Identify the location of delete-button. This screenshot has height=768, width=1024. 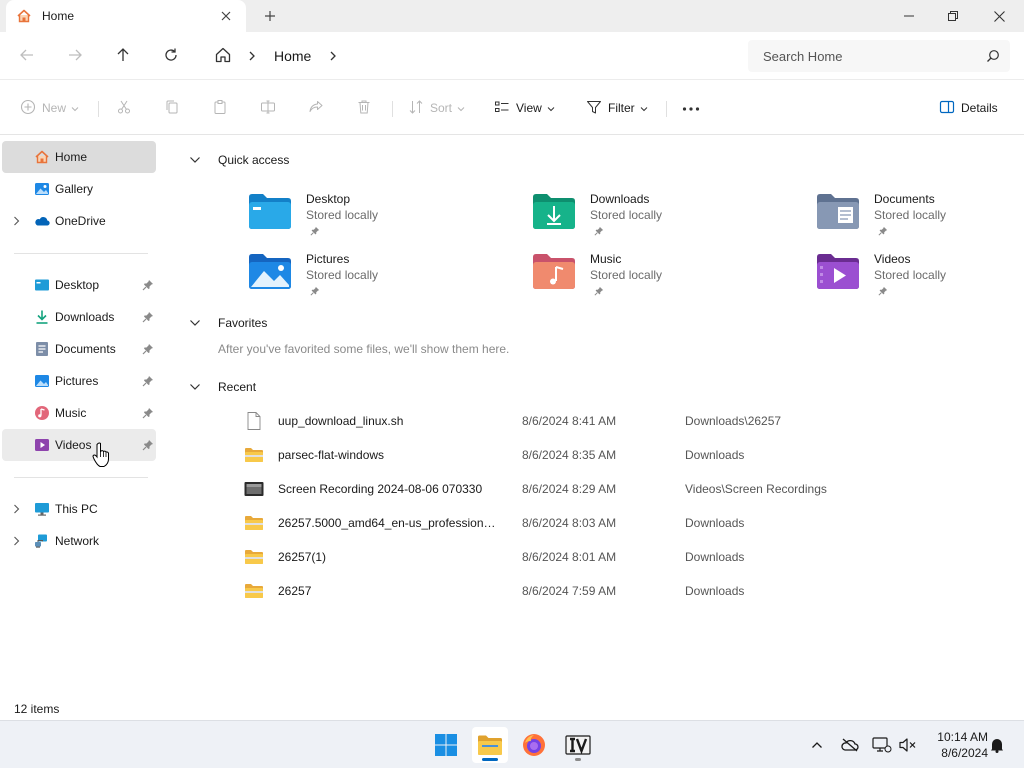
(364, 108).